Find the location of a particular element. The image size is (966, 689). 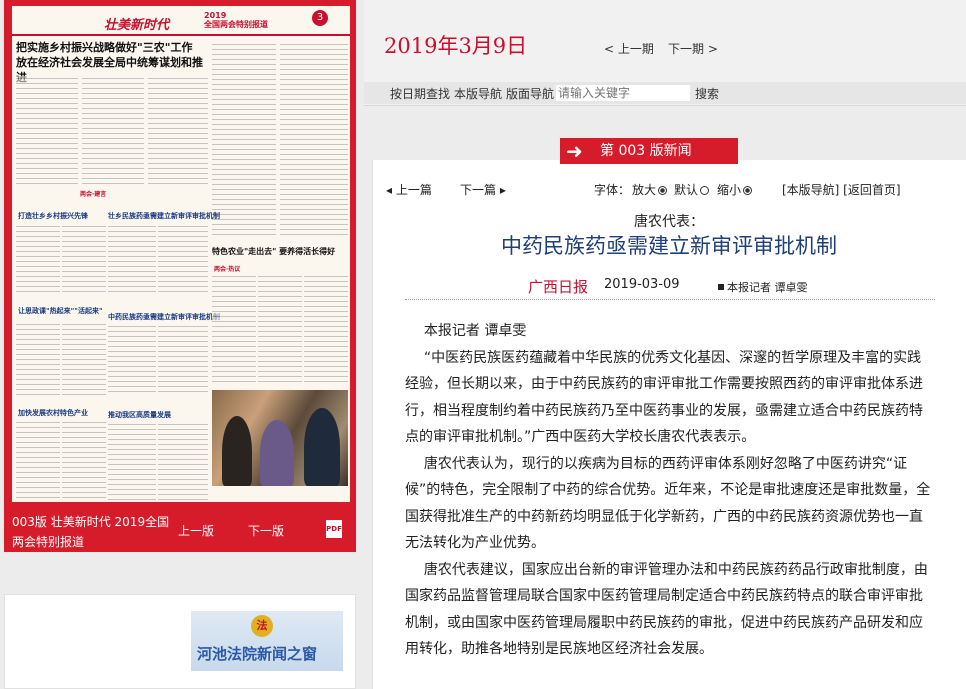

prev-article-link: ◂ 上一篇 is located at coordinates (409, 189).